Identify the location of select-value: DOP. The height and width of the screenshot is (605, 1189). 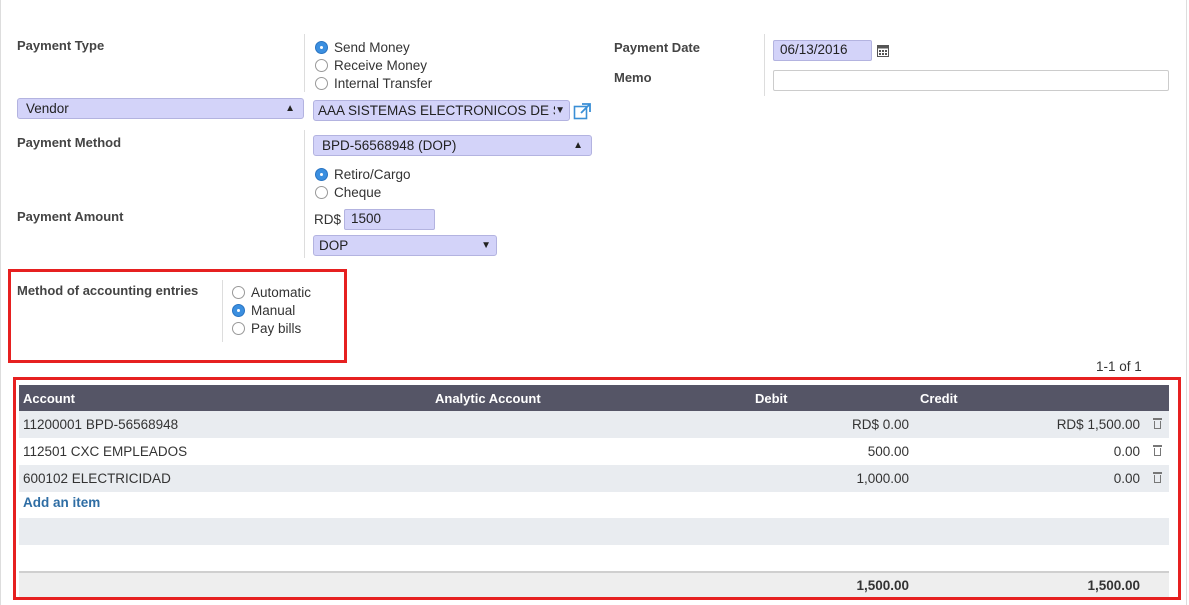
(334, 245).